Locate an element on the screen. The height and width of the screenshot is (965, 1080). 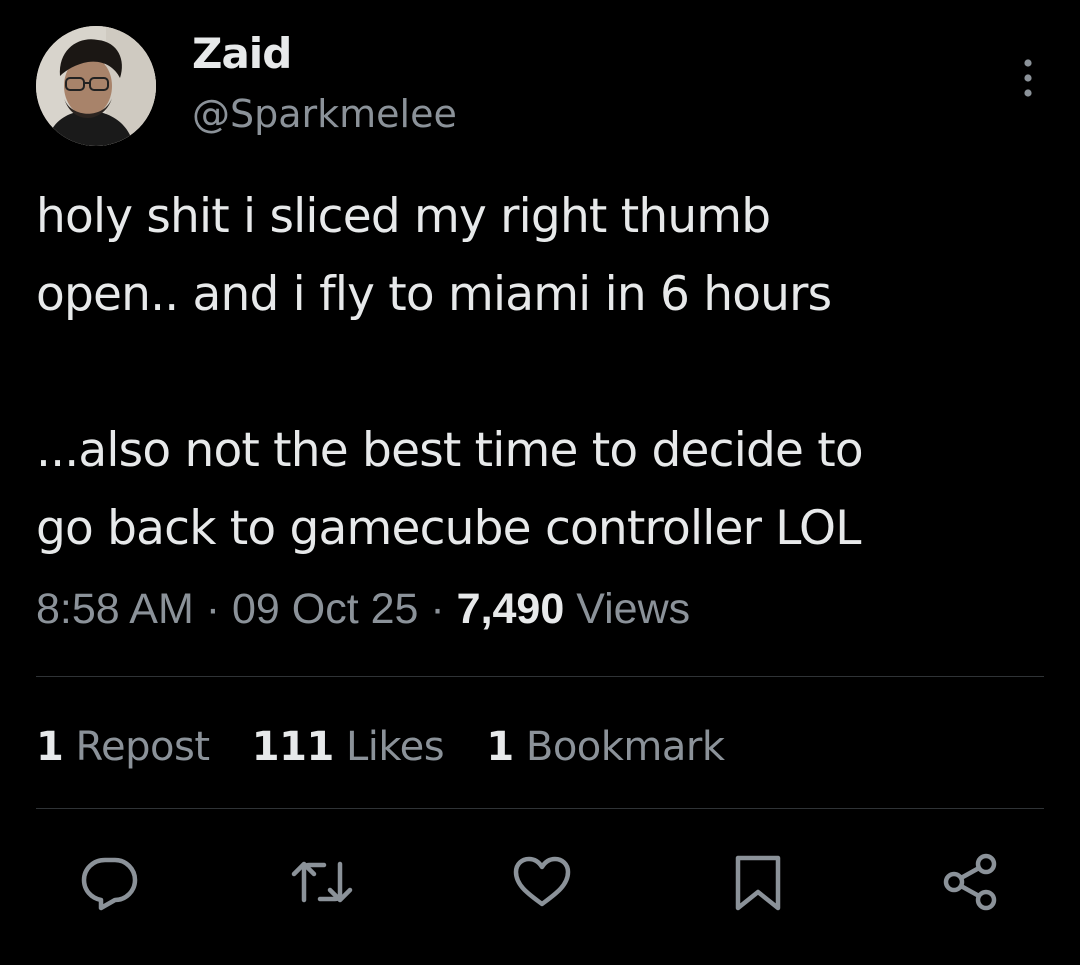
reply-icon is located at coordinates (110, 882).